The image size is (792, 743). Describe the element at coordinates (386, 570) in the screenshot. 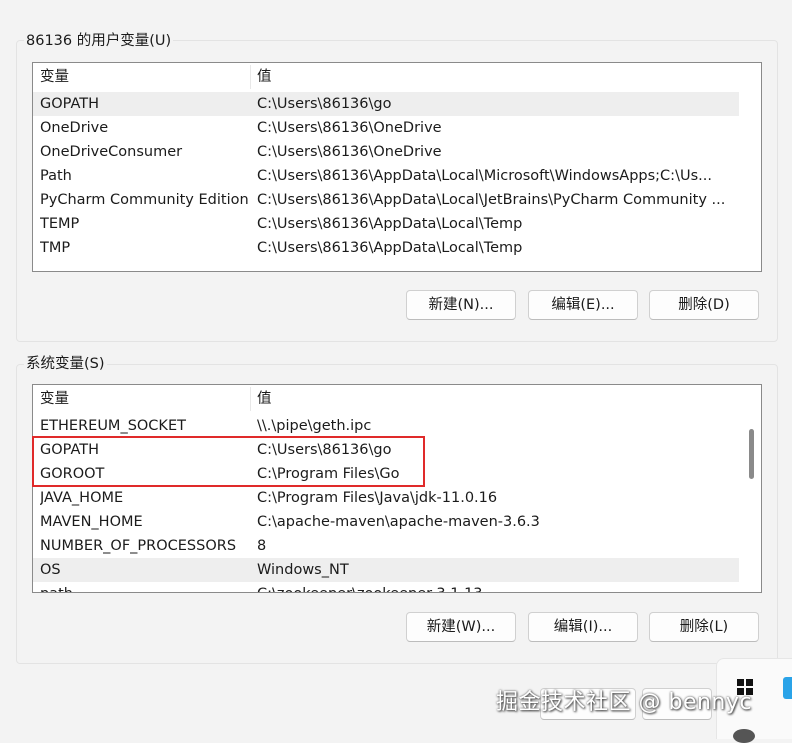

I see `table-row: OS Windows_NT` at that location.